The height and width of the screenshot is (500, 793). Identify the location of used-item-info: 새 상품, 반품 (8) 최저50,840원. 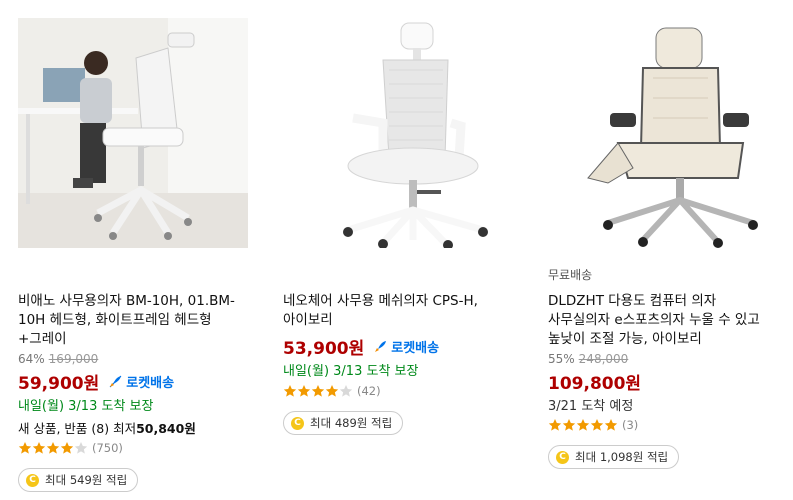
(107, 427).